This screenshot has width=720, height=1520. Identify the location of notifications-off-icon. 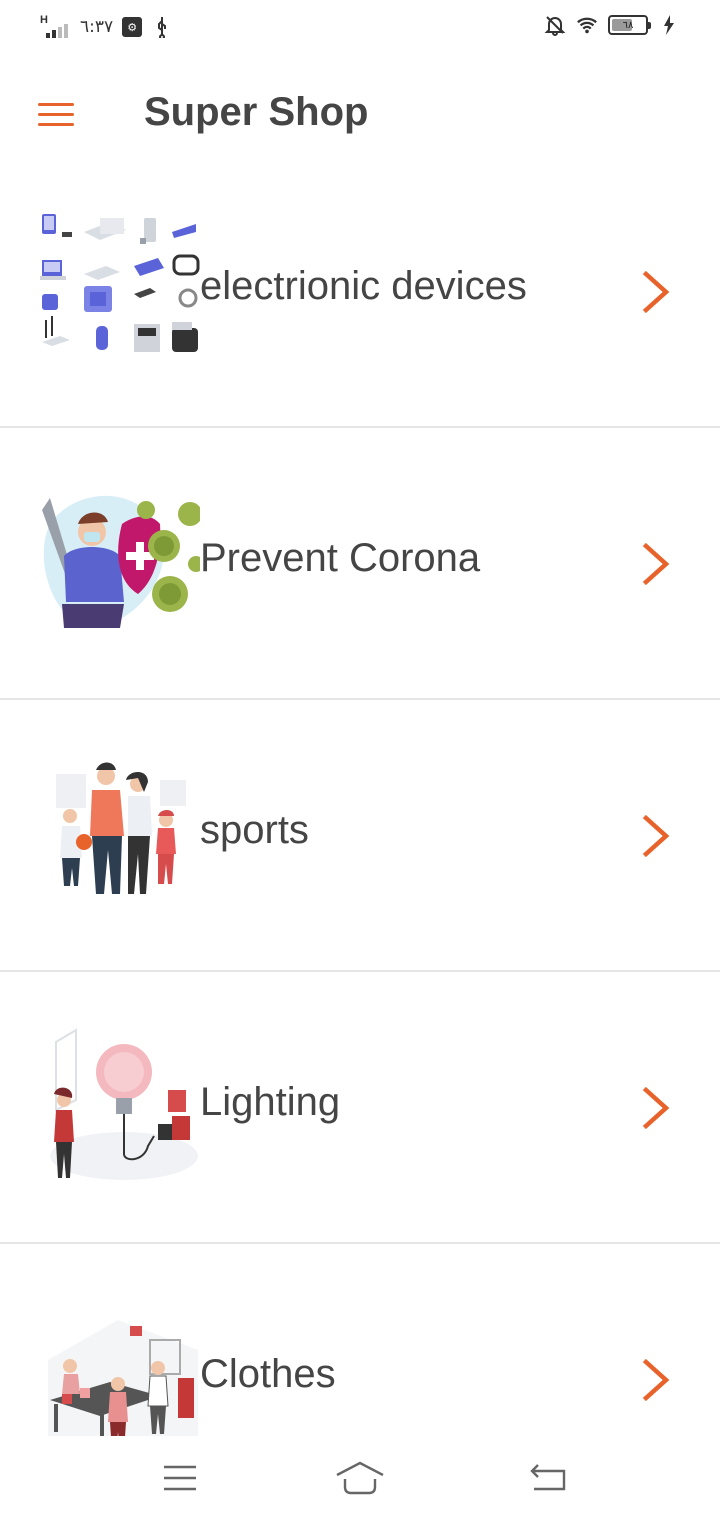
(555, 25).